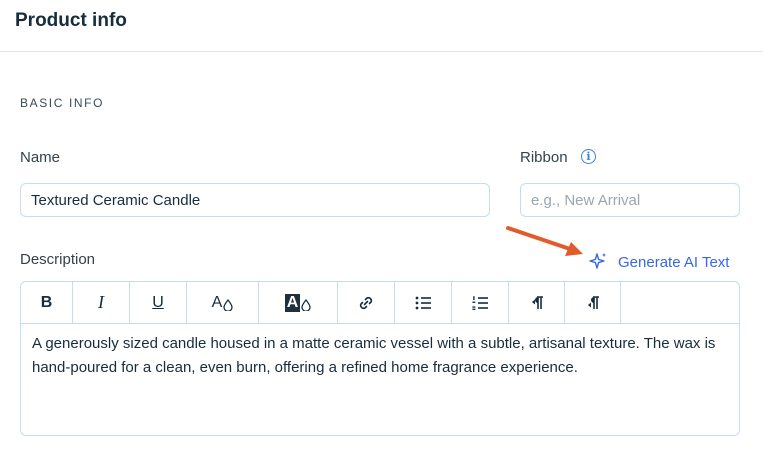 Image resolution: width=763 pixels, height=460 pixels. Describe the element at coordinates (544, 241) in the screenshot. I see `arrow-annotation-icon` at that location.